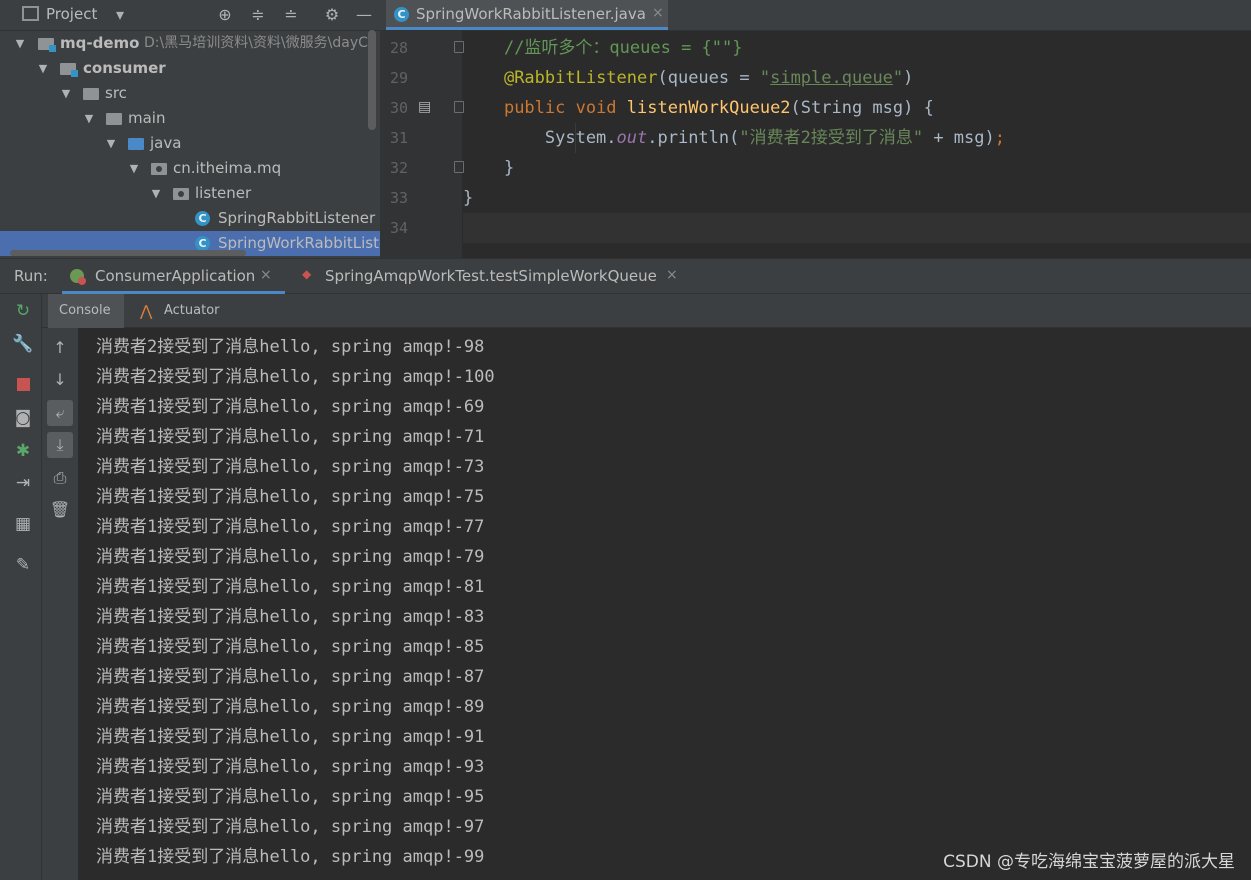 This screenshot has width=1251, height=880. What do you see at coordinates (23, 344) in the screenshot?
I see `wrench-icon: 🔧` at bounding box center [23, 344].